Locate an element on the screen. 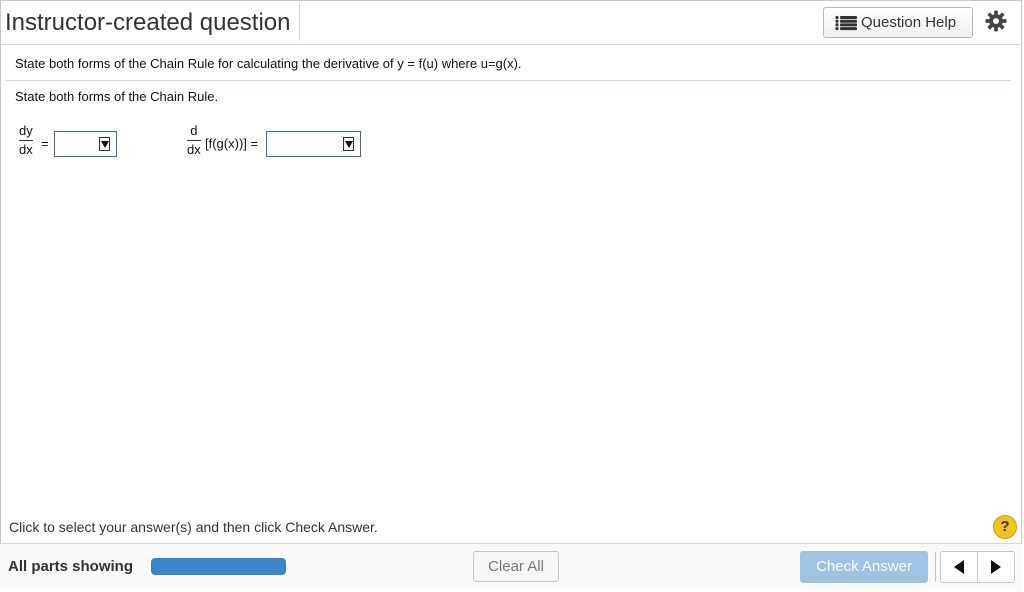 Image resolution: width=1024 pixels, height=592 pixels. triangle-left-icon is located at coordinates (959, 567).